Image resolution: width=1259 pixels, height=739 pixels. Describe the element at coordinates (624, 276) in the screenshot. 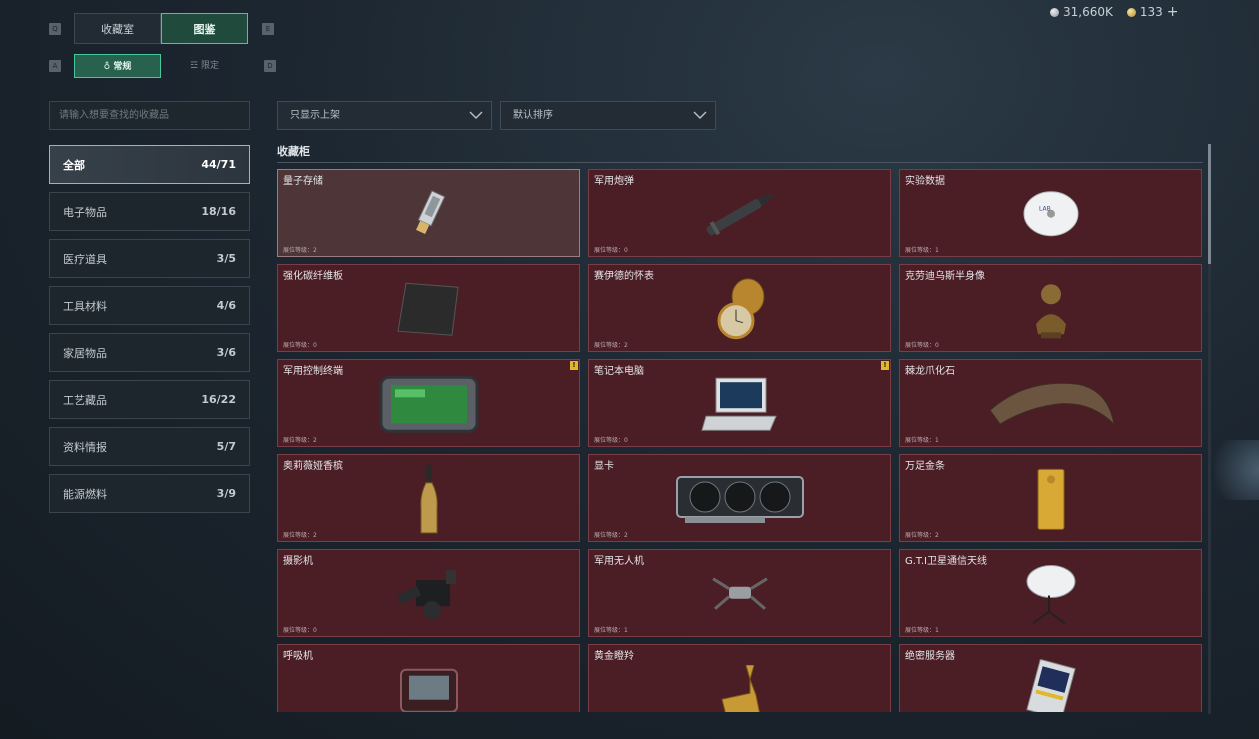

I see `item-name: 赛伊德的怀表` at that location.